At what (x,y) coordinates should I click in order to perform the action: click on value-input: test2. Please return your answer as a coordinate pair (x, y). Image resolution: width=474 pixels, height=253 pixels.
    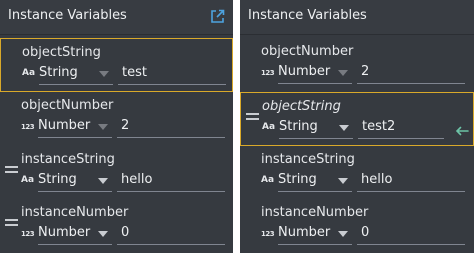
    Looking at the image, I should click on (401, 128).